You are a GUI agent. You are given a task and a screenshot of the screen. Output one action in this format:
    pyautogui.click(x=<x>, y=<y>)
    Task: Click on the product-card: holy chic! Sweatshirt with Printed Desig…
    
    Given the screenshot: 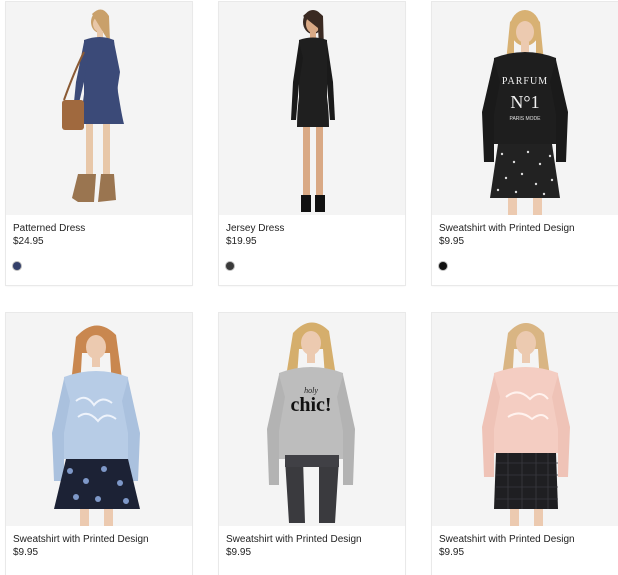 What is the action you would take?
    pyautogui.click(x=312, y=444)
    